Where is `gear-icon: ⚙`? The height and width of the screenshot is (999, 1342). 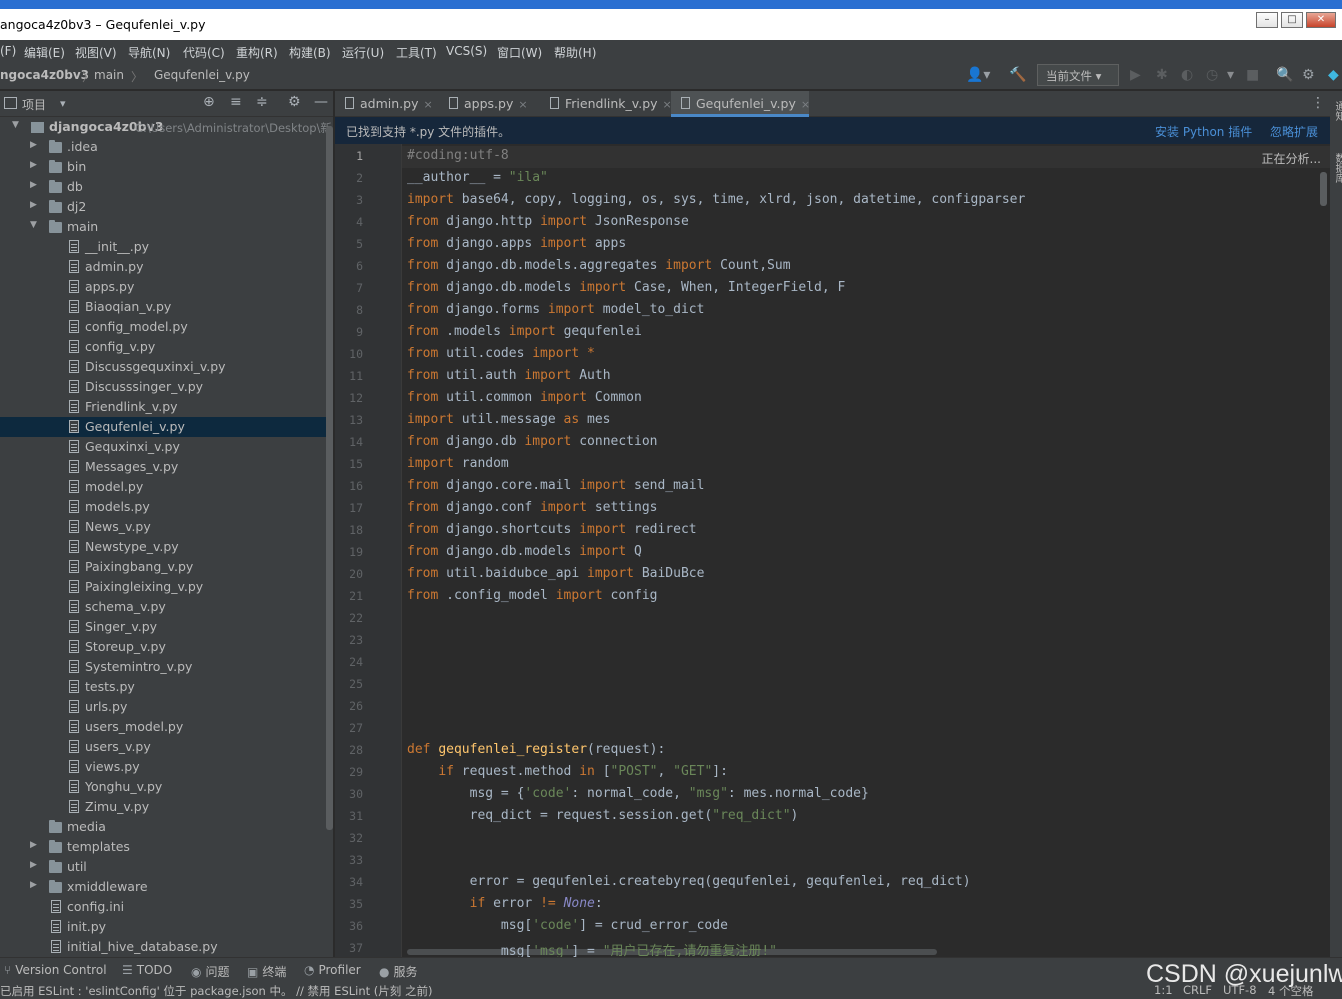
gear-icon: ⚙ is located at coordinates (294, 102).